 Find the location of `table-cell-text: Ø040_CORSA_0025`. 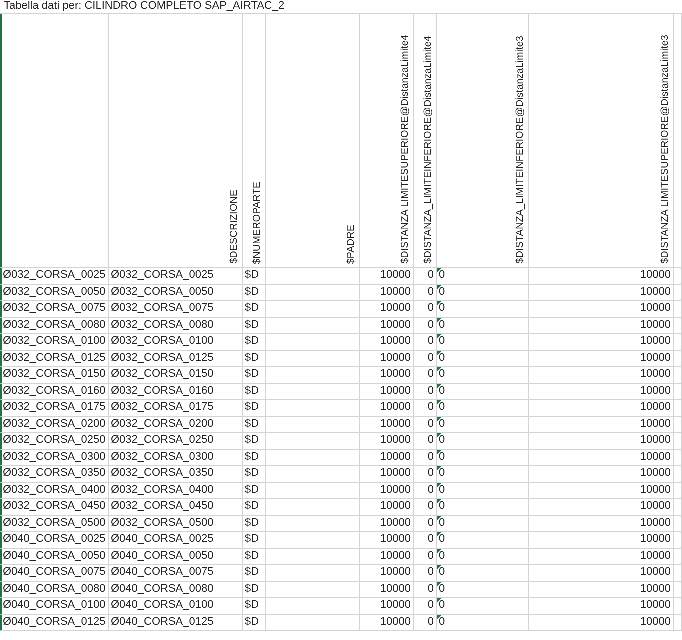

table-cell-text: Ø040_CORSA_0025 is located at coordinates (162, 539).